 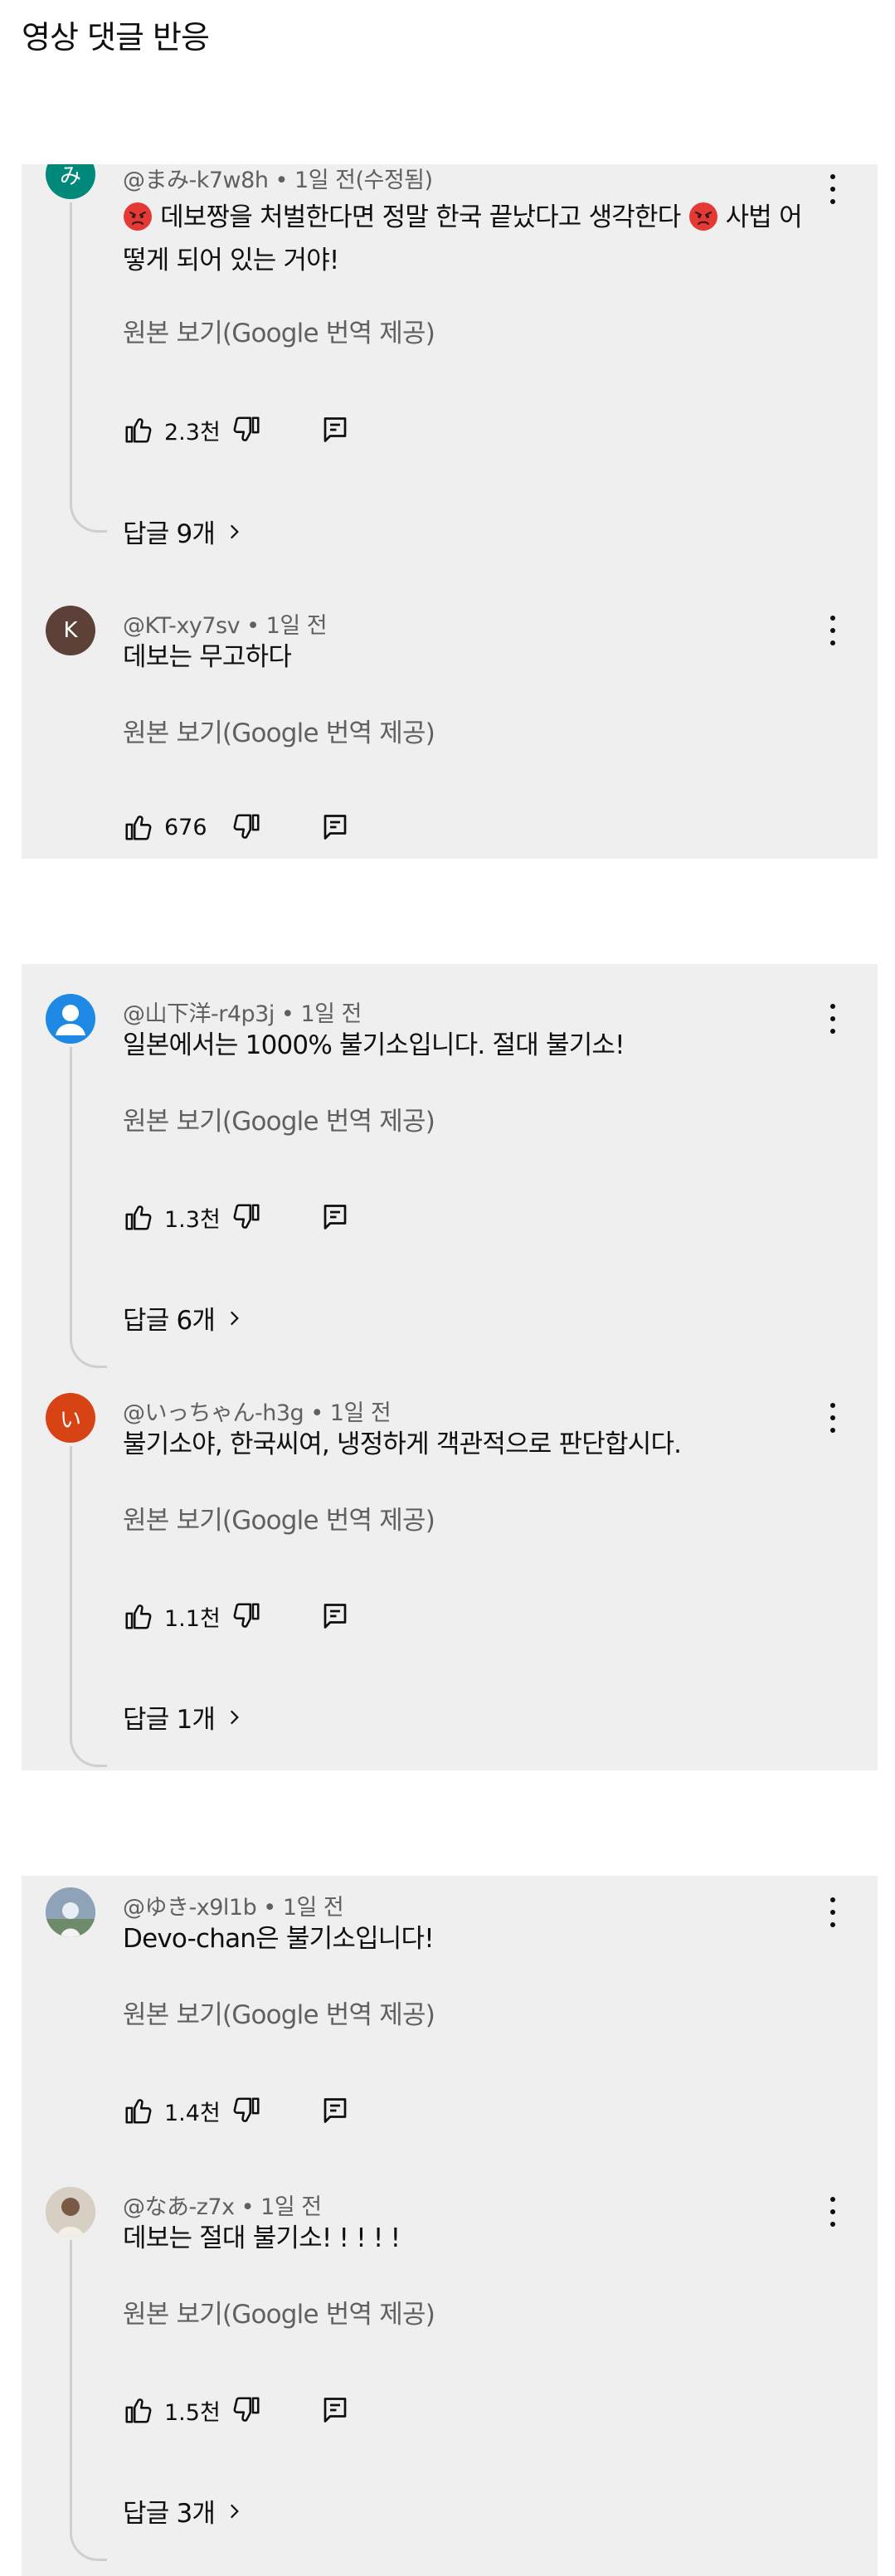 I want to click on like-button: 676, so click(x=177, y=827).